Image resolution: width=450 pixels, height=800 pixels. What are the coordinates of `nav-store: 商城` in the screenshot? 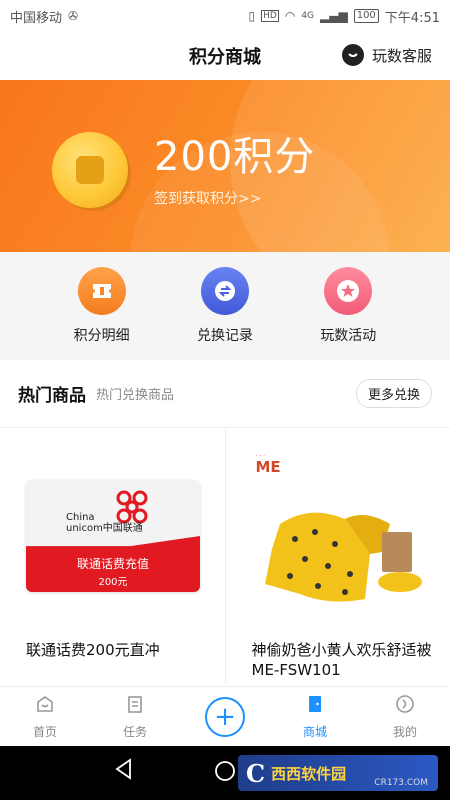 It's located at (315, 716).